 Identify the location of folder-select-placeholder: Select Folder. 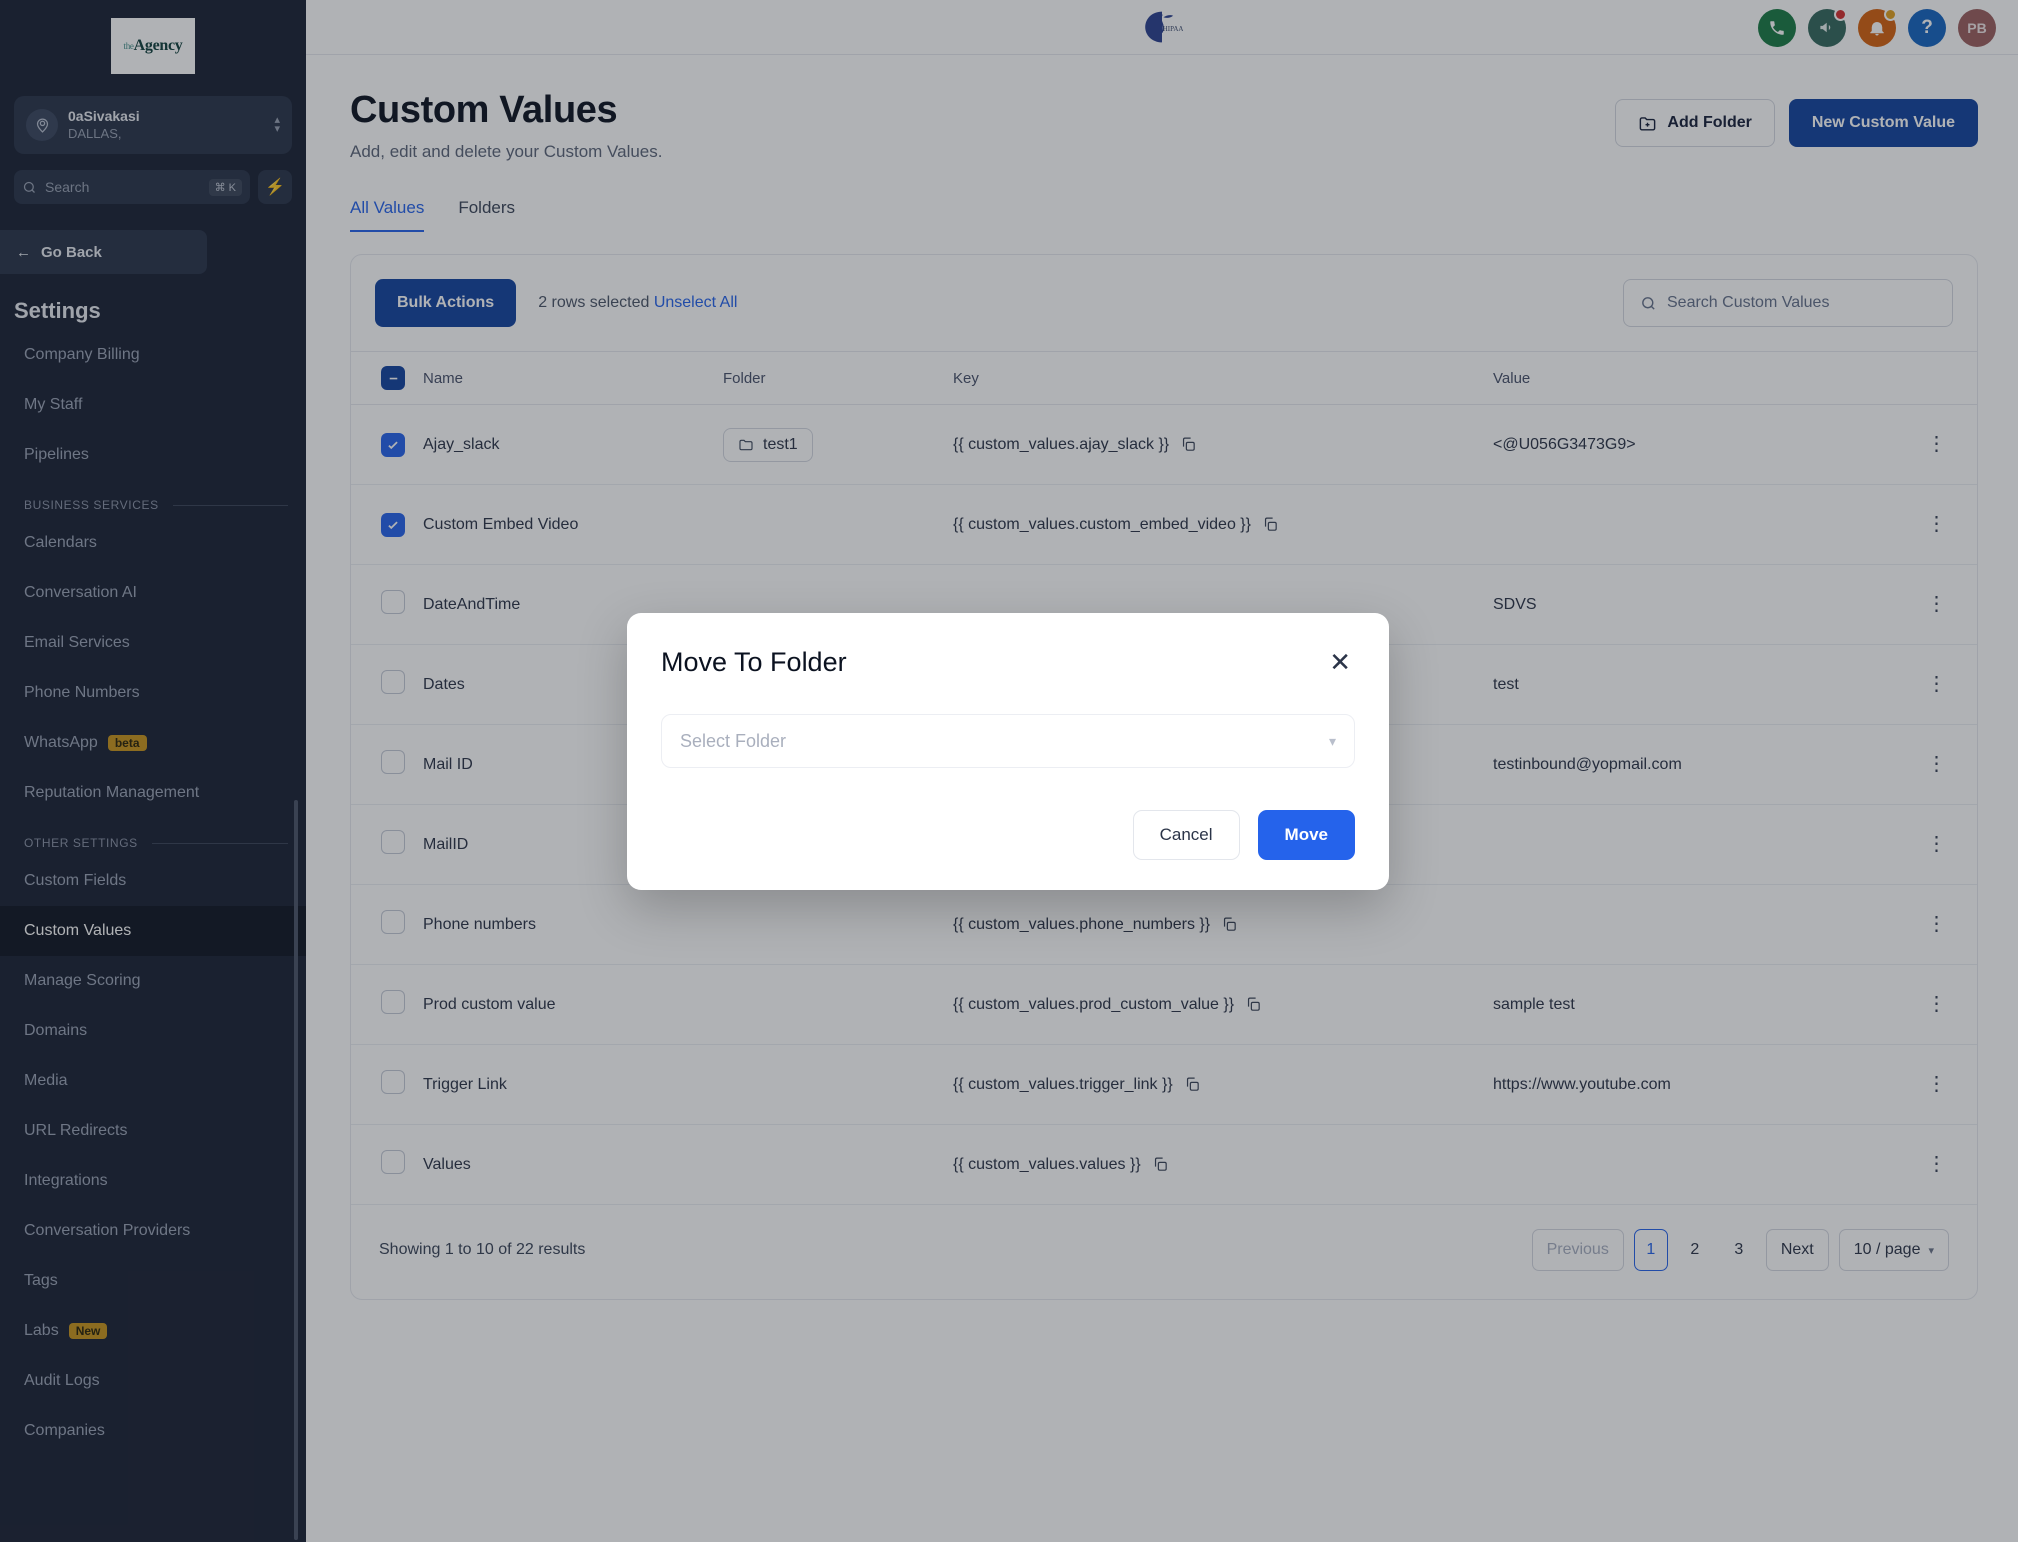
(733, 740).